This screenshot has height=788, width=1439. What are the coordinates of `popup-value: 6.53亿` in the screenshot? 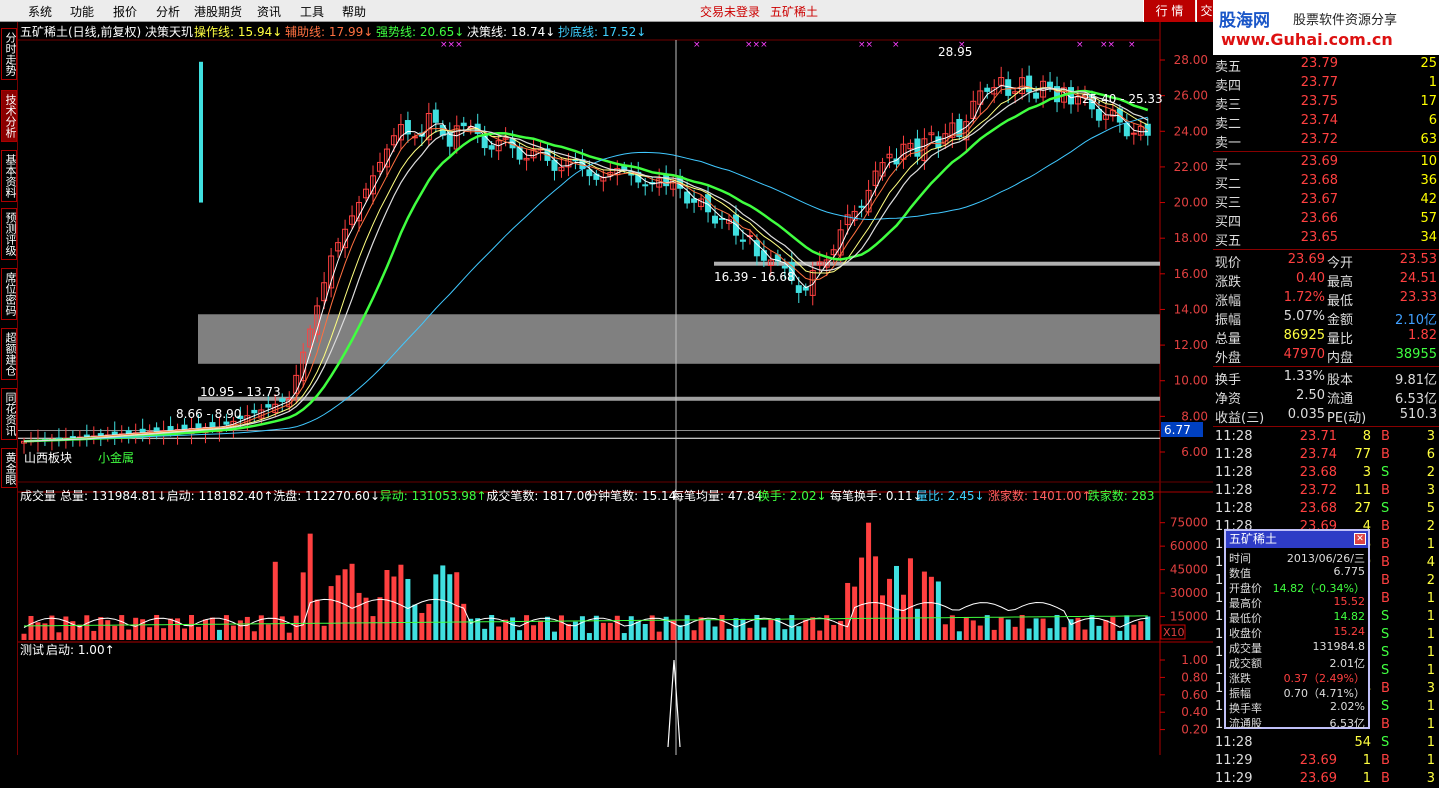 It's located at (1347, 723).